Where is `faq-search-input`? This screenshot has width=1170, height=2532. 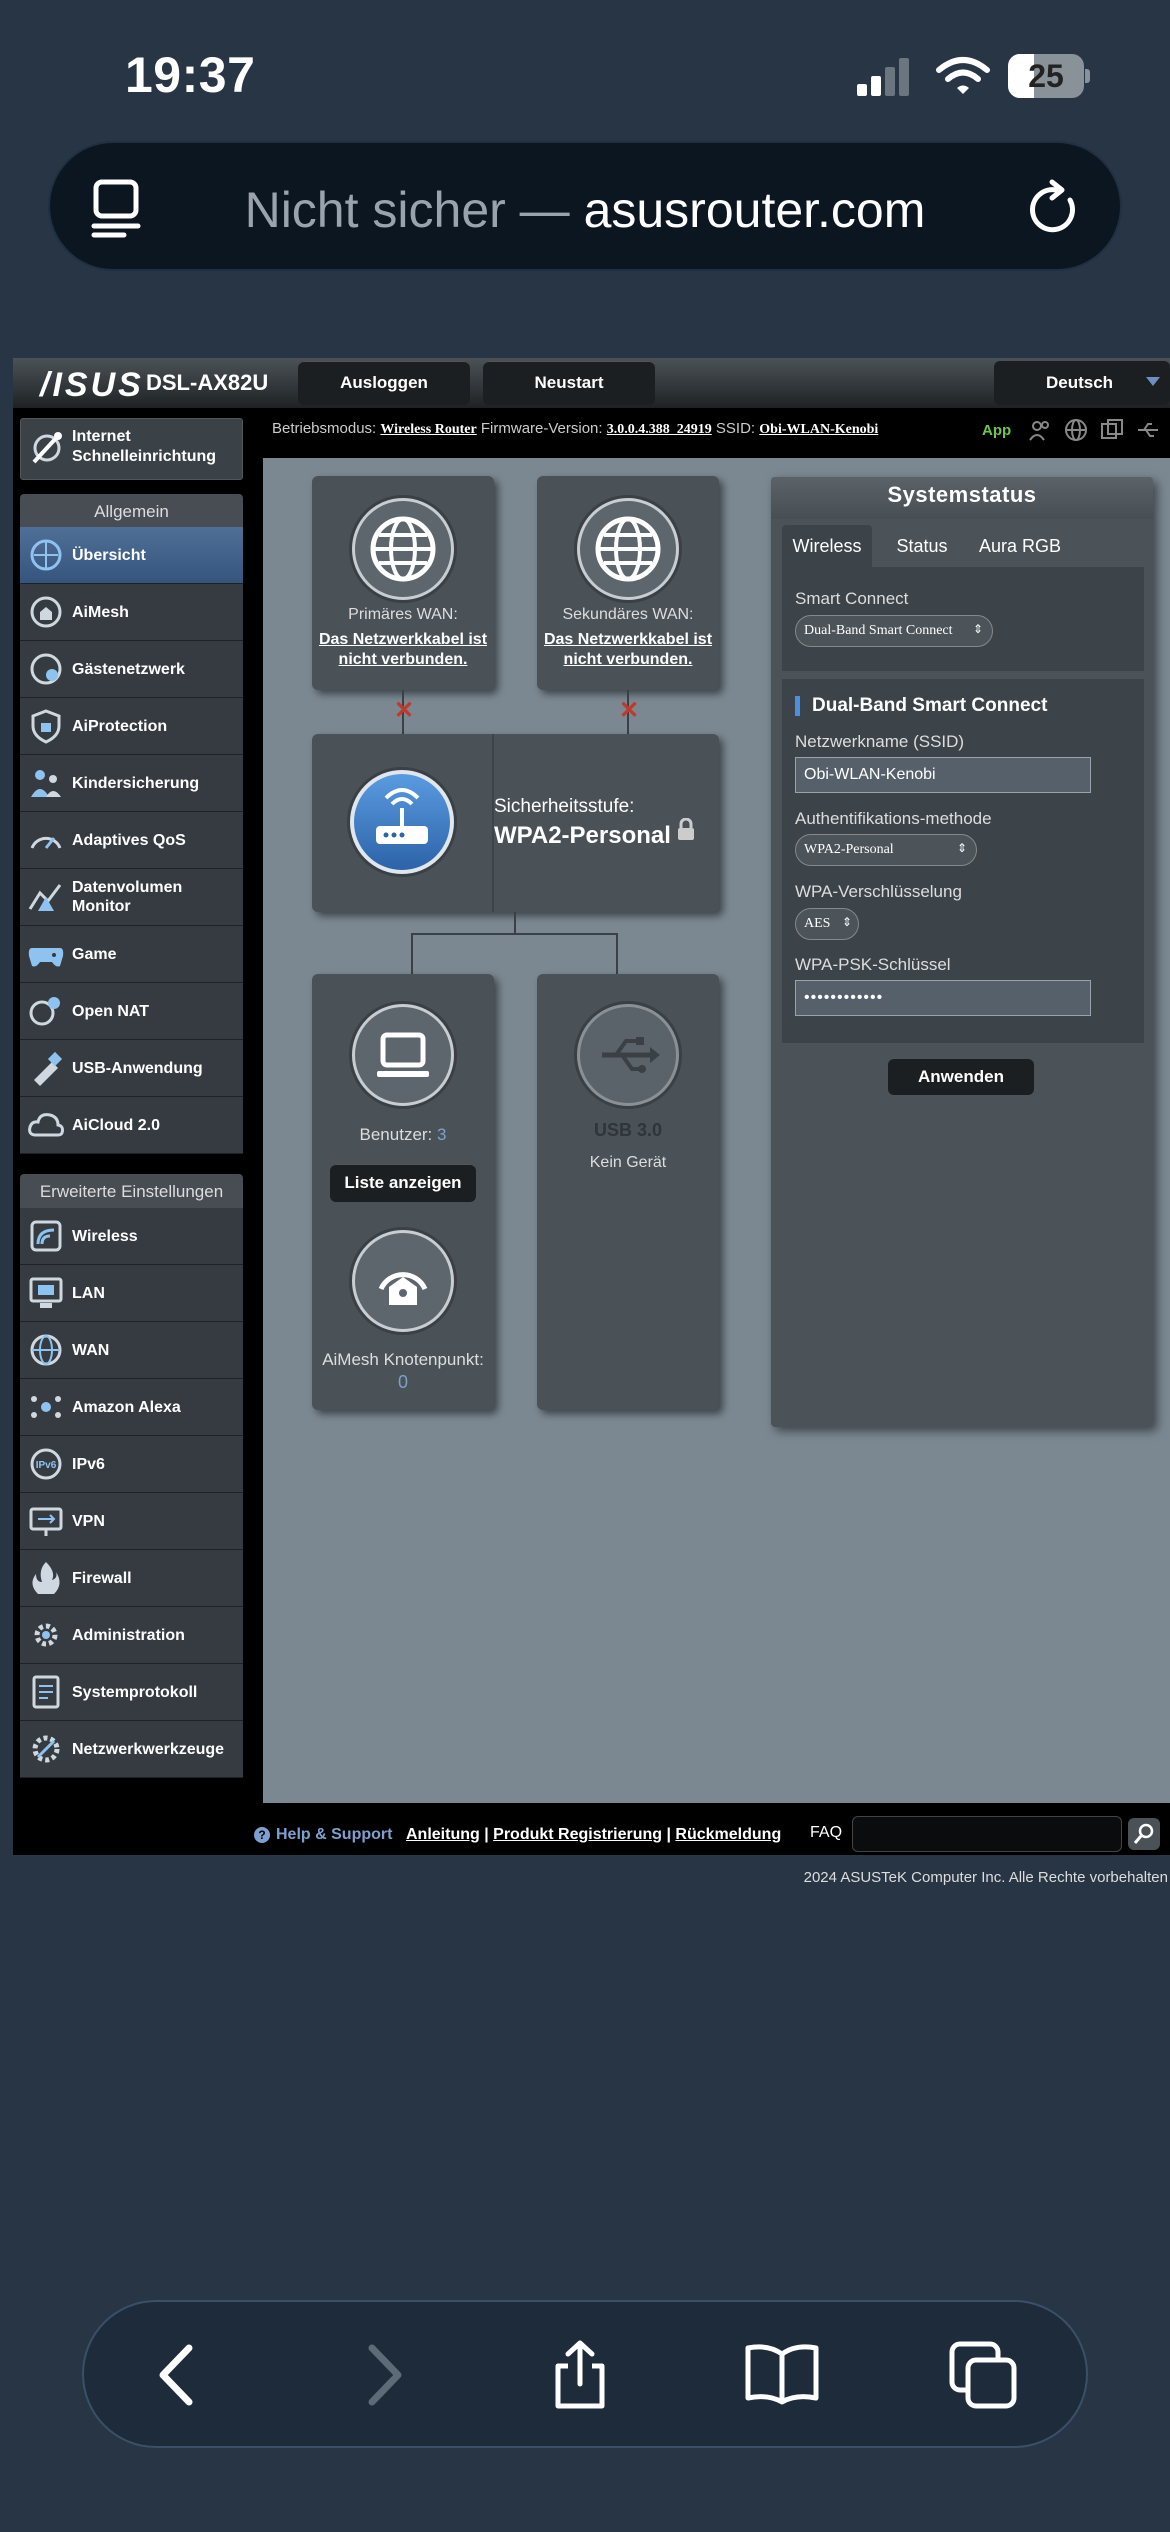 faq-search-input is located at coordinates (987, 1834).